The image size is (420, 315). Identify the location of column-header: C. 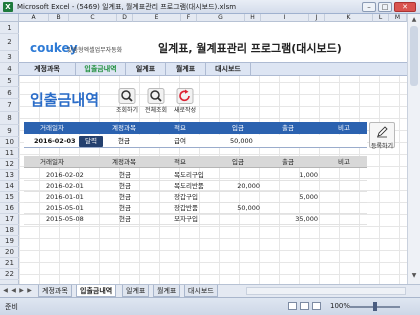
(93, 18).